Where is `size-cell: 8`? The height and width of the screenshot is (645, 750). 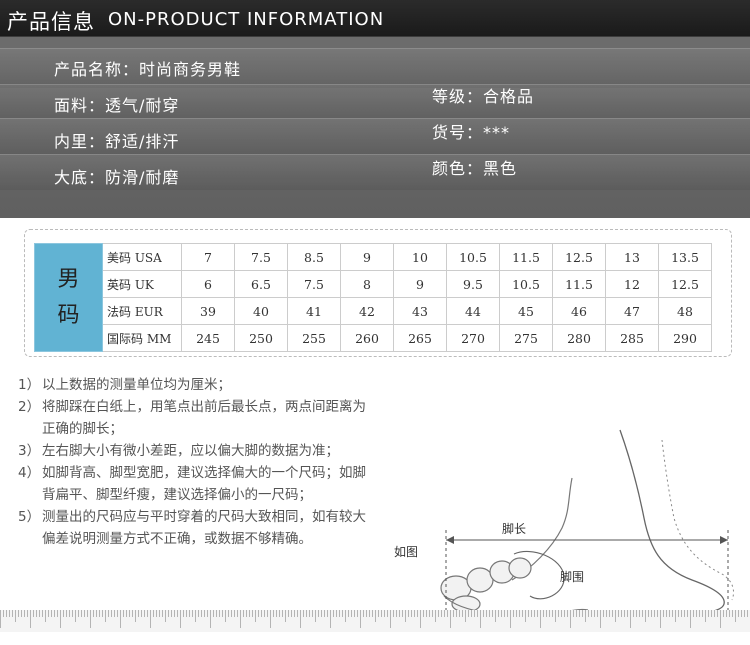 size-cell: 8 is located at coordinates (367, 284).